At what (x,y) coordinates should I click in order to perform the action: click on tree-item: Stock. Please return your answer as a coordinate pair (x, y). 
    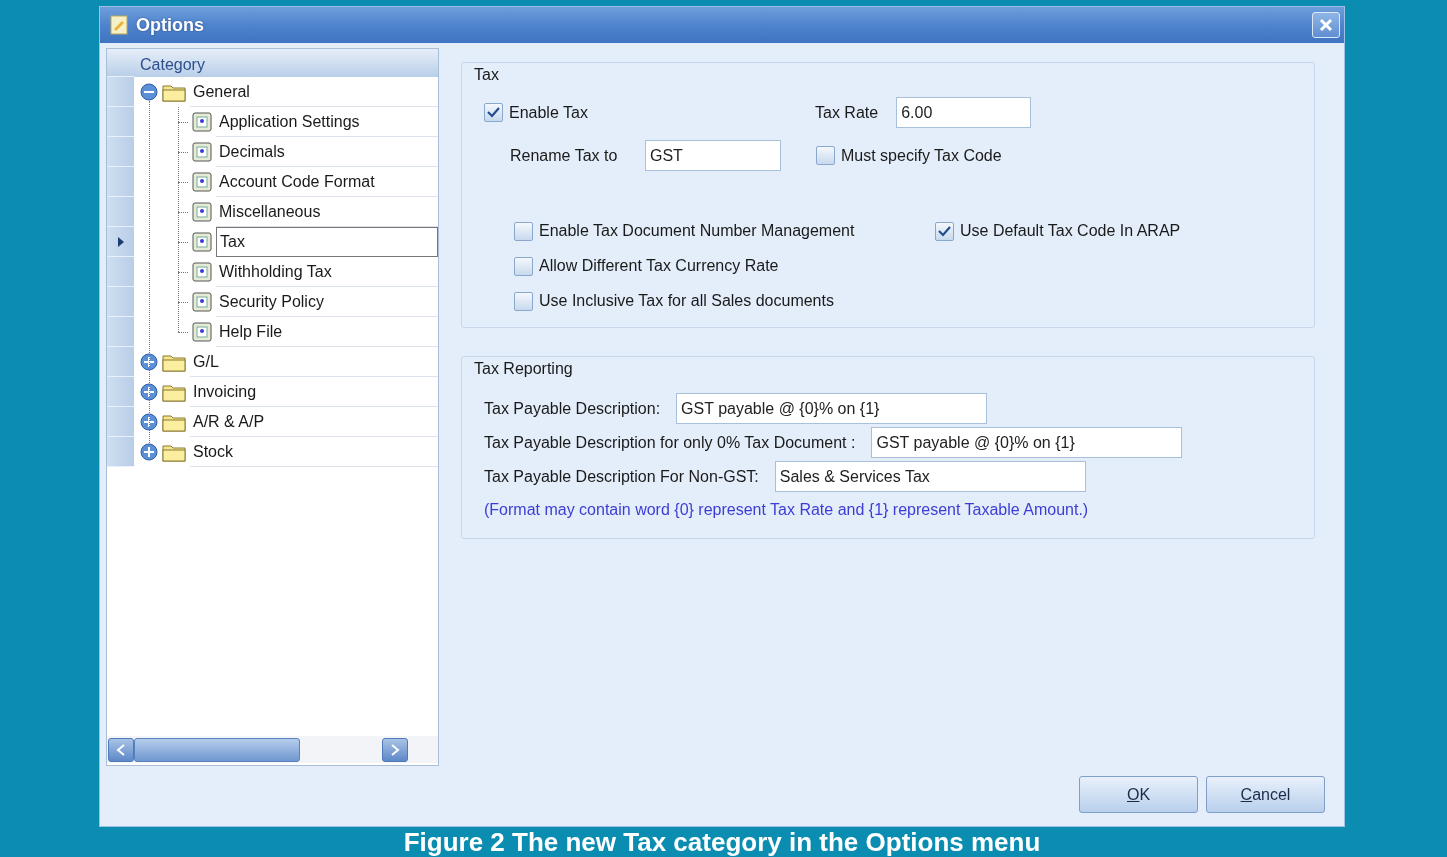
    Looking at the image, I should click on (314, 452).